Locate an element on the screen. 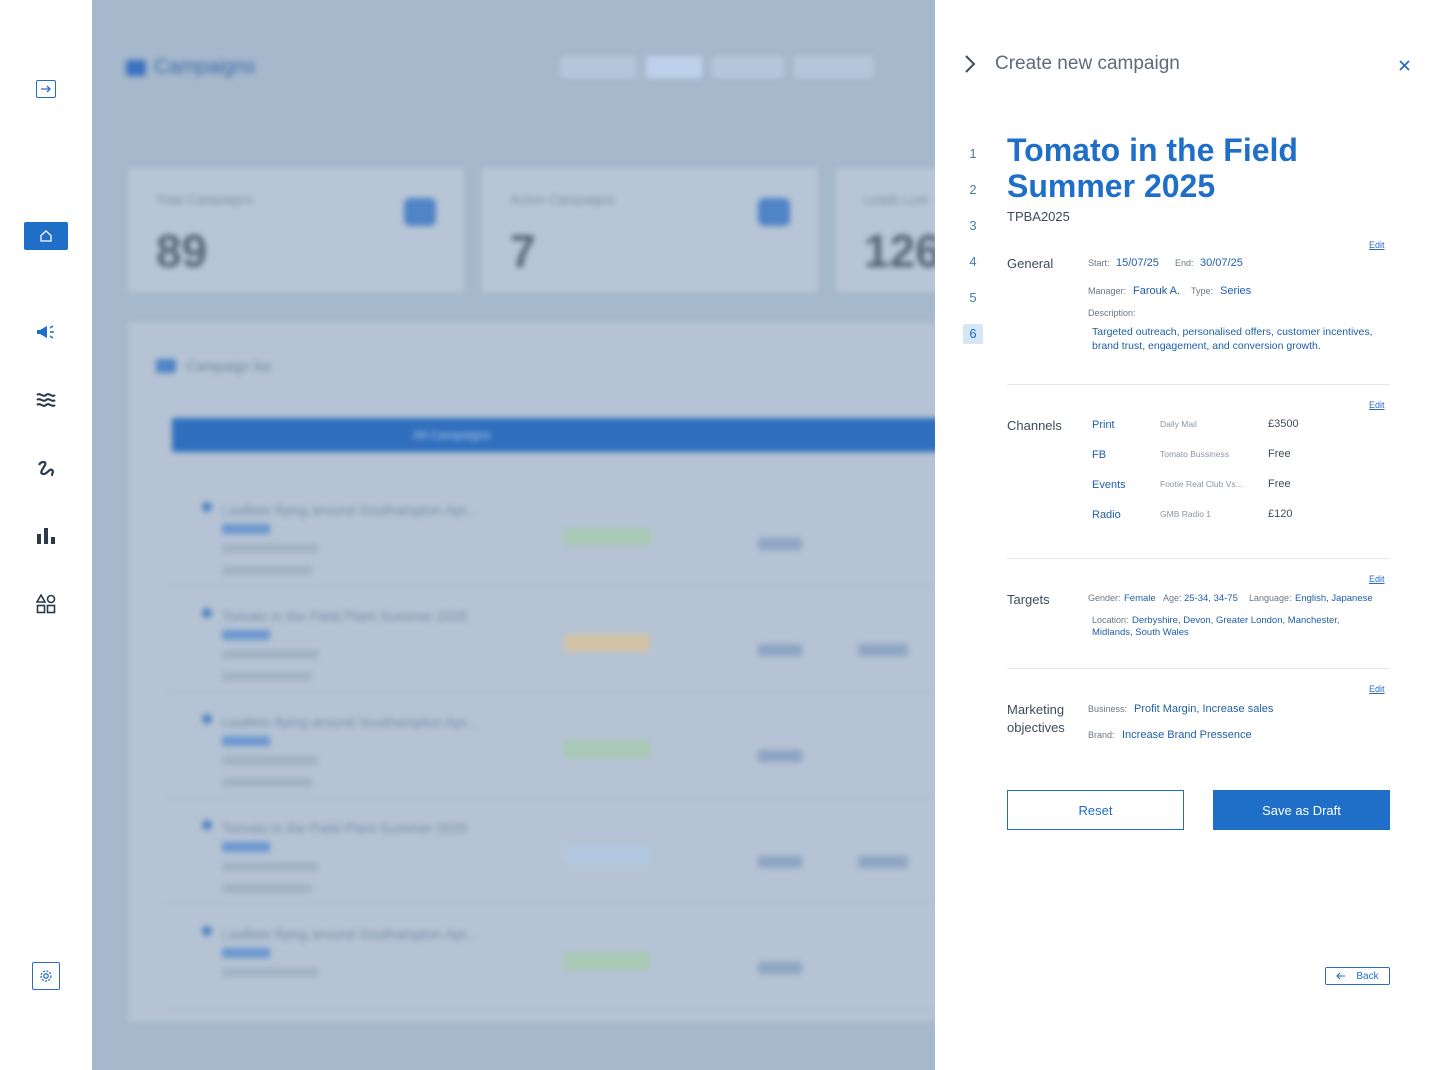 The height and width of the screenshot is (1070, 1440). campaign-code: TPBA2025 is located at coordinates (1038, 216).